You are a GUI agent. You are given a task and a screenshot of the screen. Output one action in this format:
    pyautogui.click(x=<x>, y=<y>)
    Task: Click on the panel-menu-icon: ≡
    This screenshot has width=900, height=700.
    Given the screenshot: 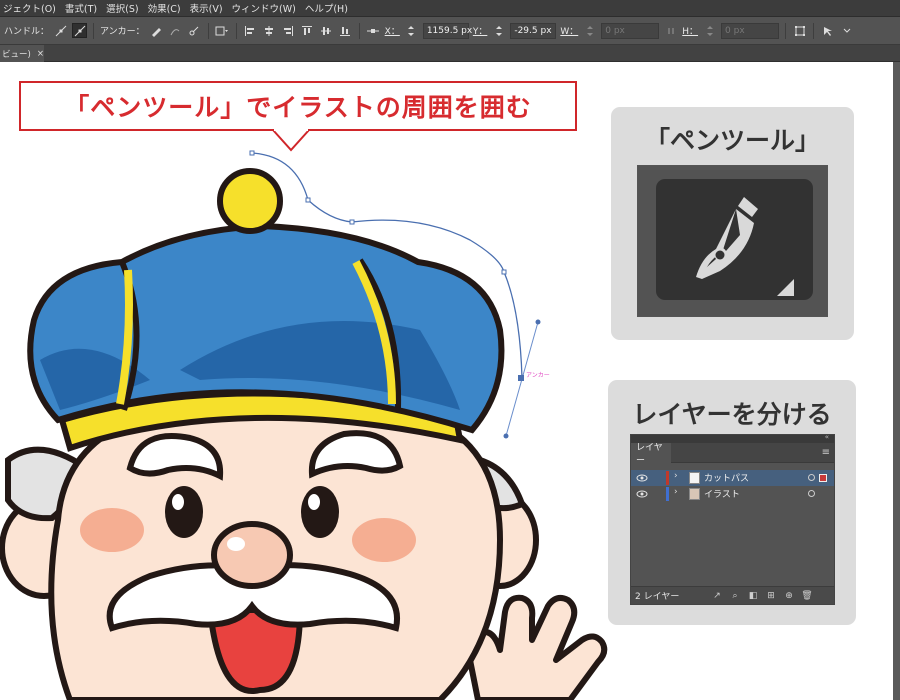 What is the action you would take?
    pyautogui.click(x=826, y=452)
    